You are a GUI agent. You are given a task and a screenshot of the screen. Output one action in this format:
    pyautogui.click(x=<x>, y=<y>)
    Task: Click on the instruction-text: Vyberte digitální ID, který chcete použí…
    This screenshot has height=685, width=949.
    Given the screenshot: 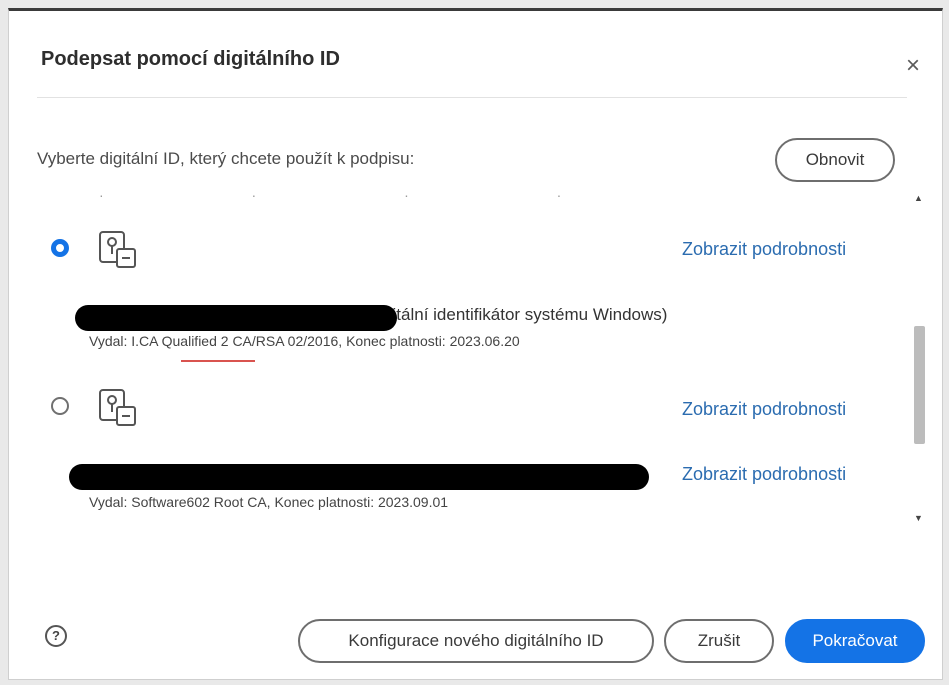 What is the action you would take?
    pyautogui.click(x=226, y=158)
    